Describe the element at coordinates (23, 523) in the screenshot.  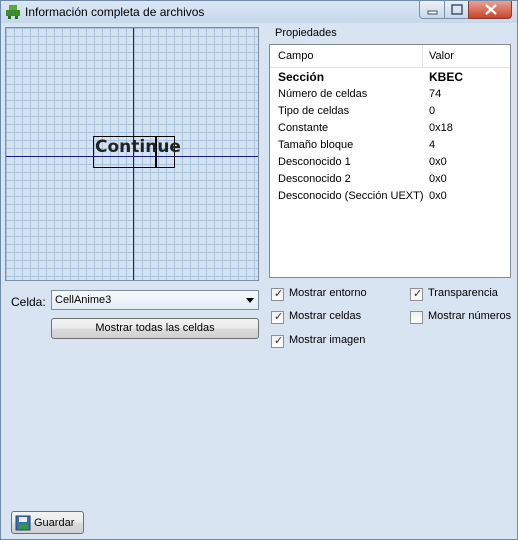
I see `save-icon` at that location.